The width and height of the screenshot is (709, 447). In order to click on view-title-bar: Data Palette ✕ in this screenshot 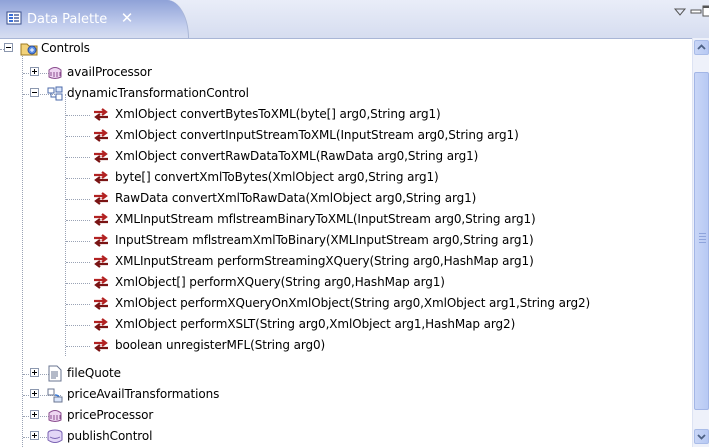, I will do `click(354, 19)`.